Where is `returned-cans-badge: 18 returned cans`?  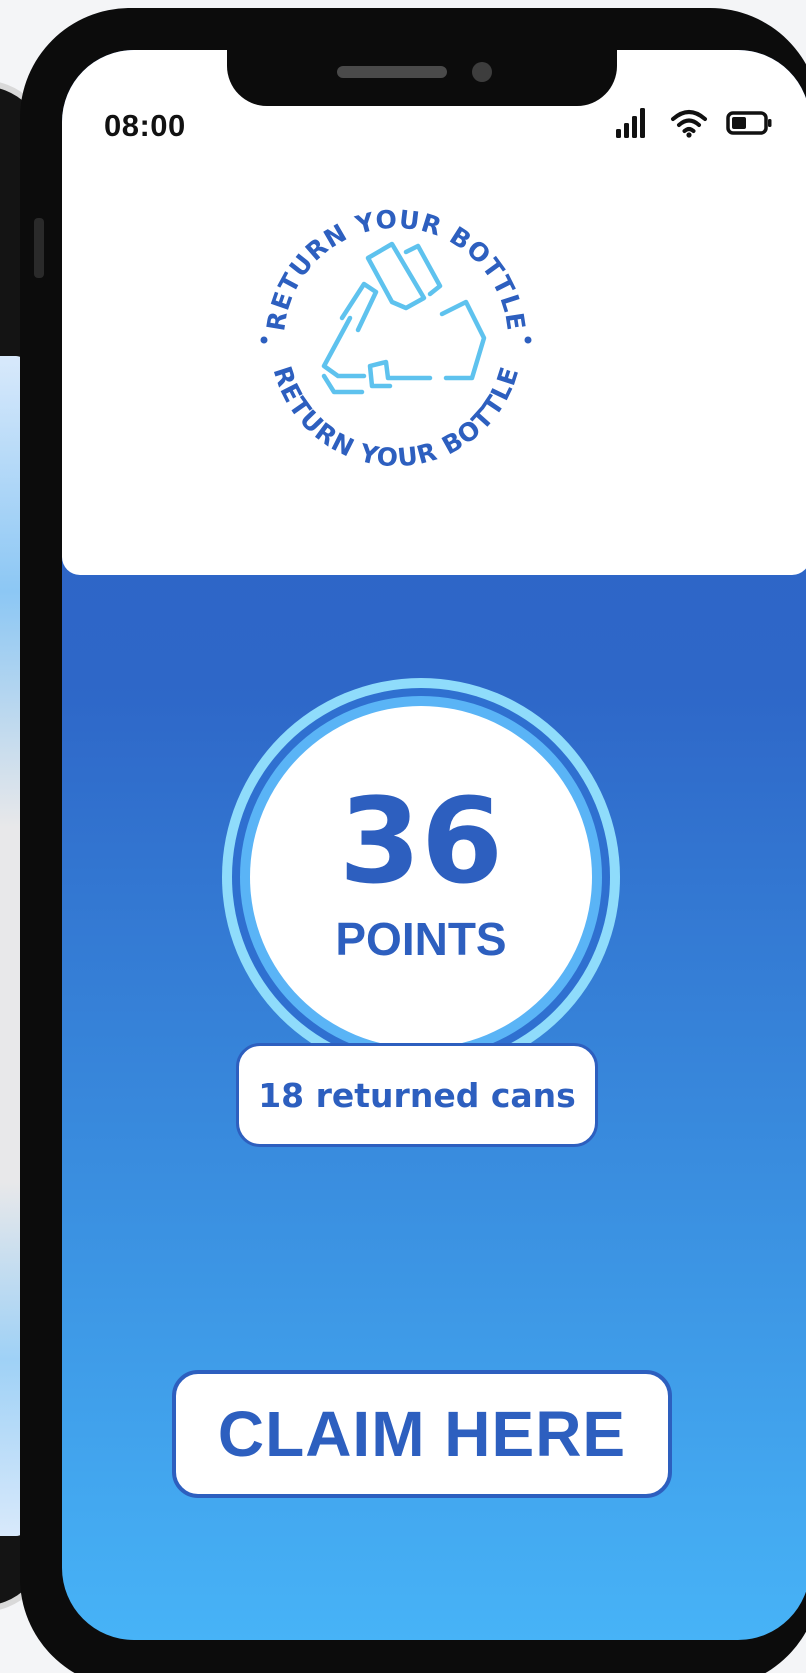 returned-cans-badge: 18 returned cans is located at coordinates (417, 1095).